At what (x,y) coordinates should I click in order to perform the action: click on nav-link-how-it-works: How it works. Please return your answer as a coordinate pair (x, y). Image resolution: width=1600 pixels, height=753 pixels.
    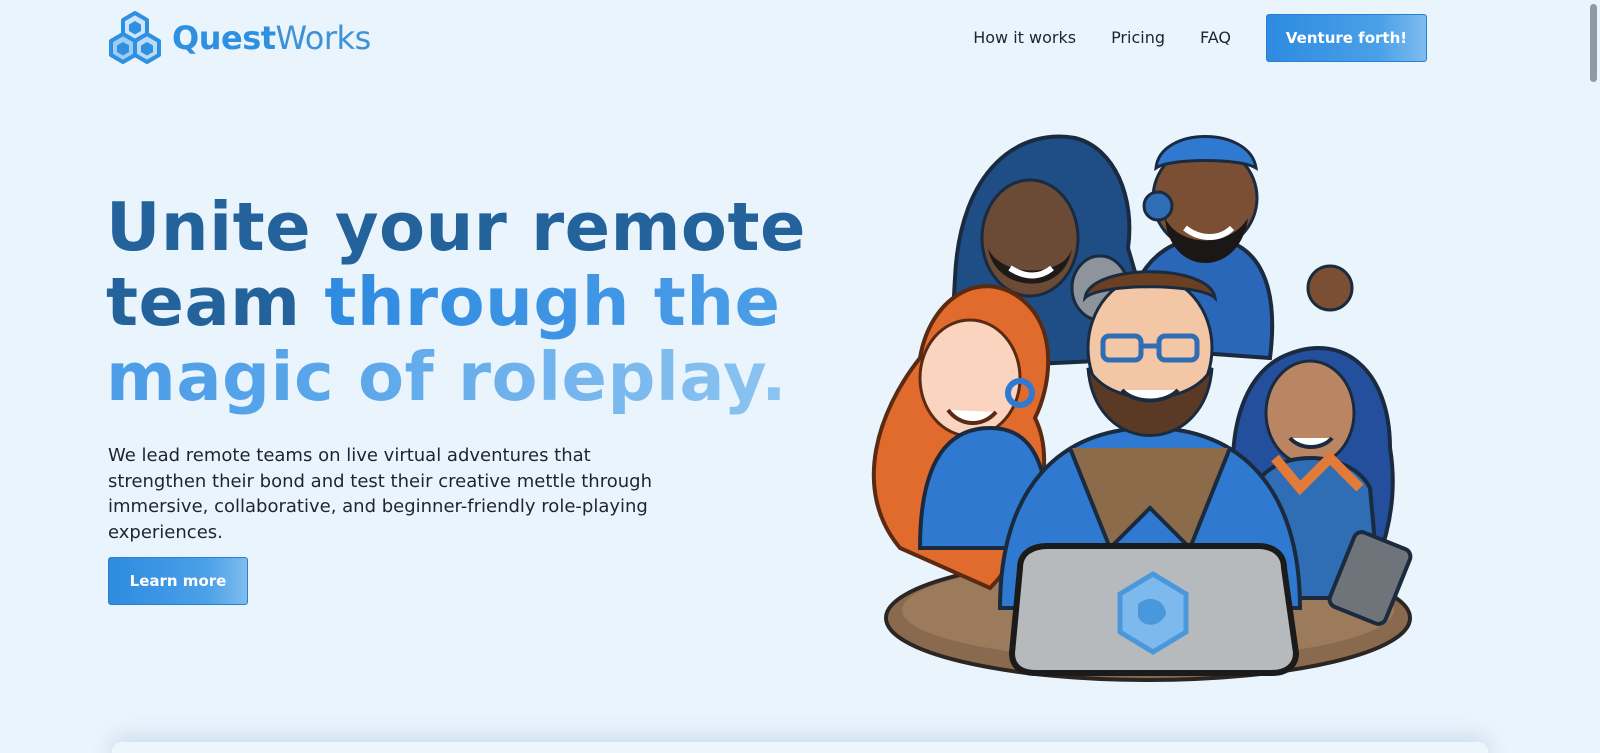
    Looking at the image, I should click on (1024, 38).